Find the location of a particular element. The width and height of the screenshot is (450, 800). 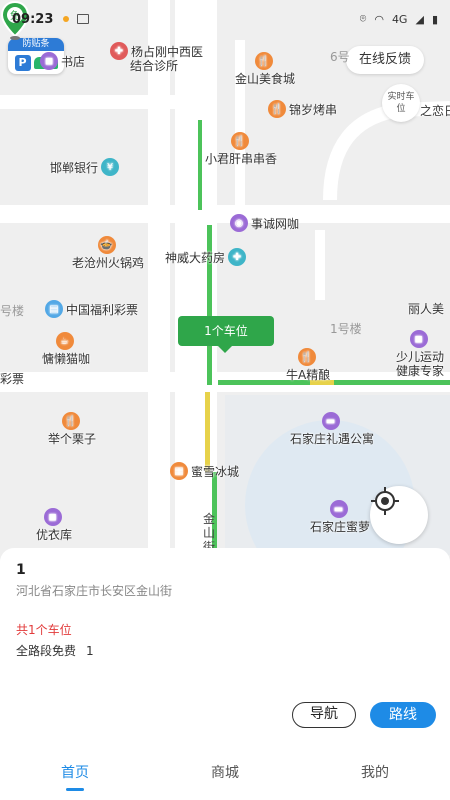

poi-miluo: ▬ 石家庄蜜萝 is located at coordinates (340, 517).